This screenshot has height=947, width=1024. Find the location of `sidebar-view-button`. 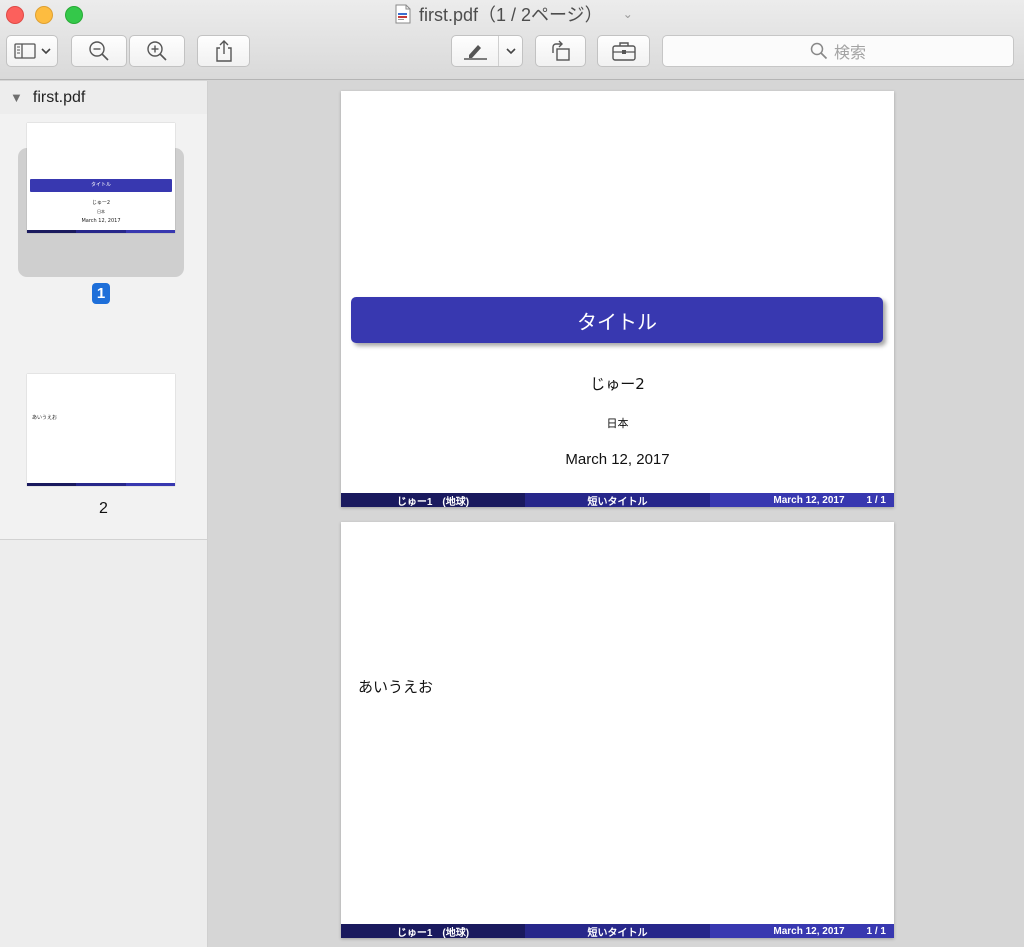

sidebar-view-button is located at coordinates (32, 51).